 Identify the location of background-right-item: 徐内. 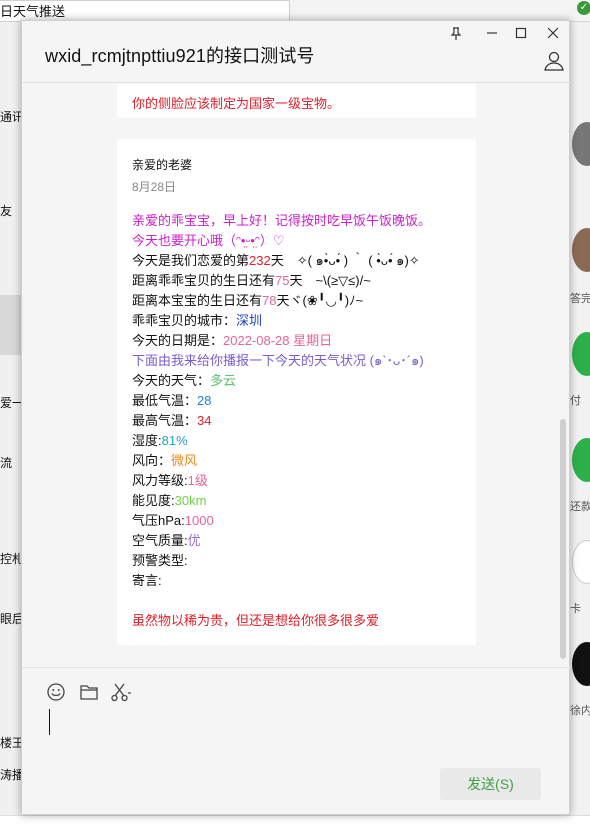
(580, 711).